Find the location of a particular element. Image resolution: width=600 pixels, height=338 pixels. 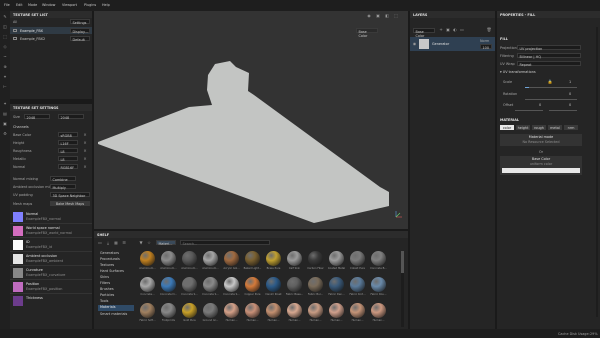

channel-row: Normal RGB16F × is located at coordinates (51, 167).